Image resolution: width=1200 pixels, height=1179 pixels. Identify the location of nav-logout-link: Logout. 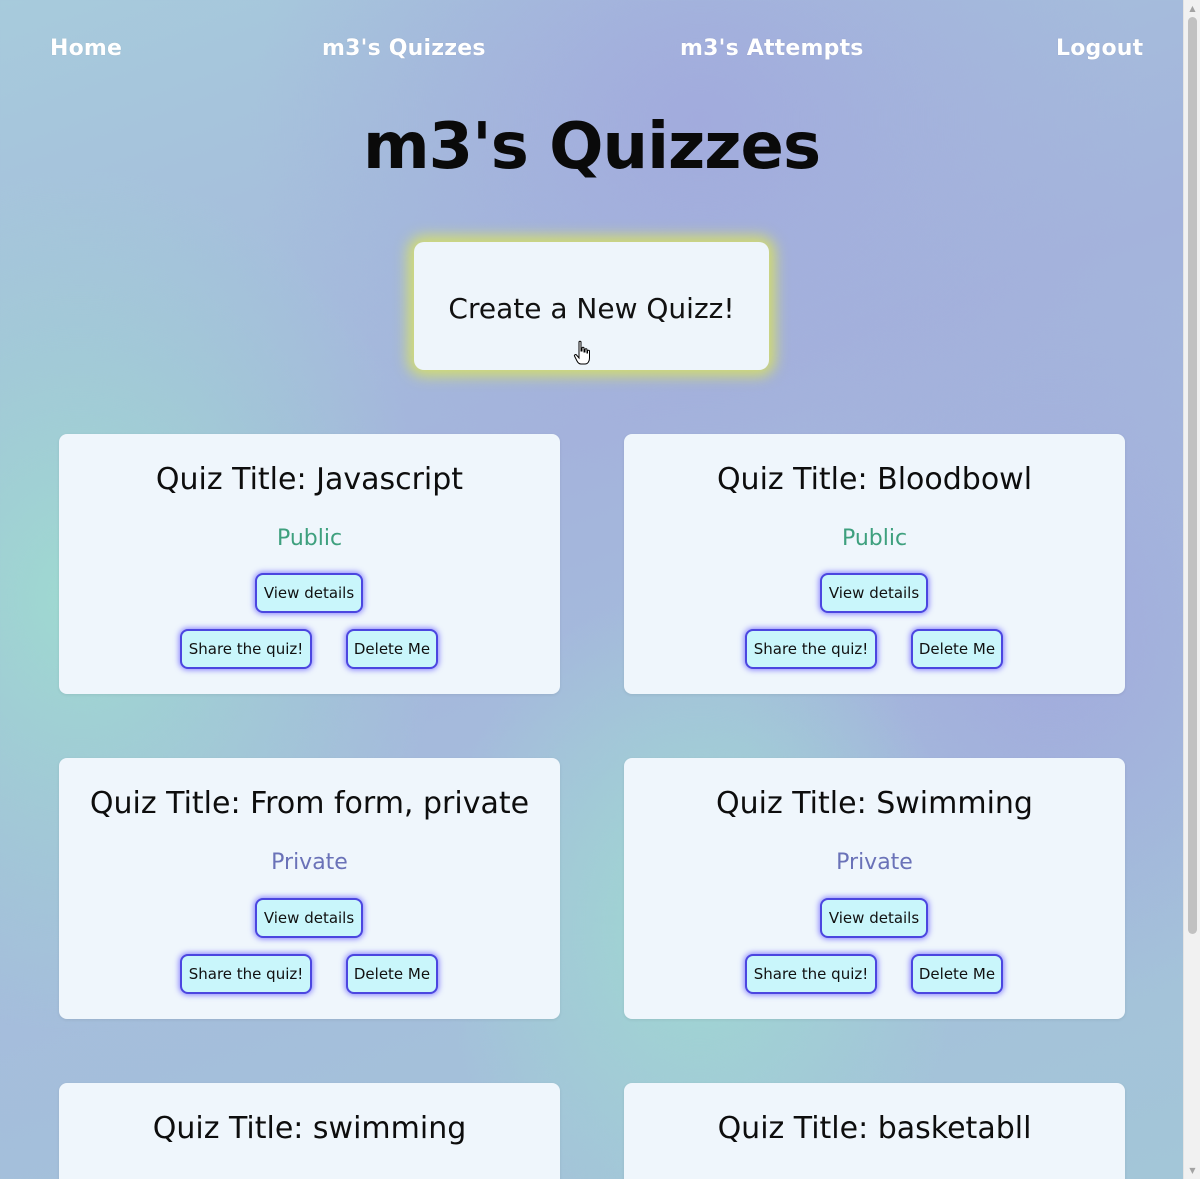
(1099, 48).